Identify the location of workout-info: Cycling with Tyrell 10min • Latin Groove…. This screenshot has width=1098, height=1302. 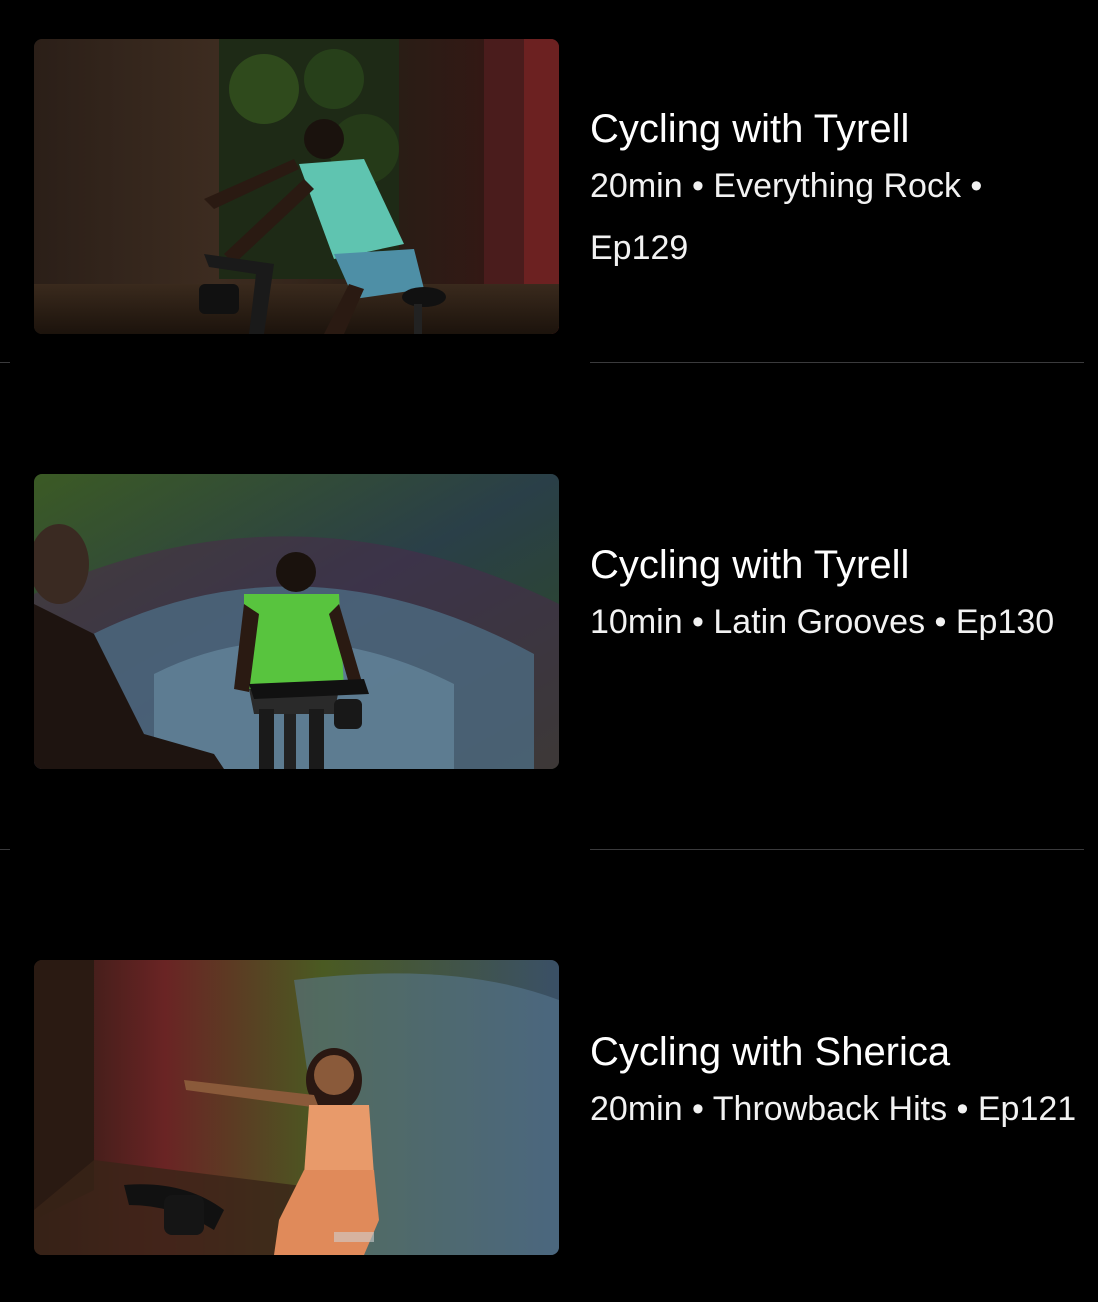
(840, 597).